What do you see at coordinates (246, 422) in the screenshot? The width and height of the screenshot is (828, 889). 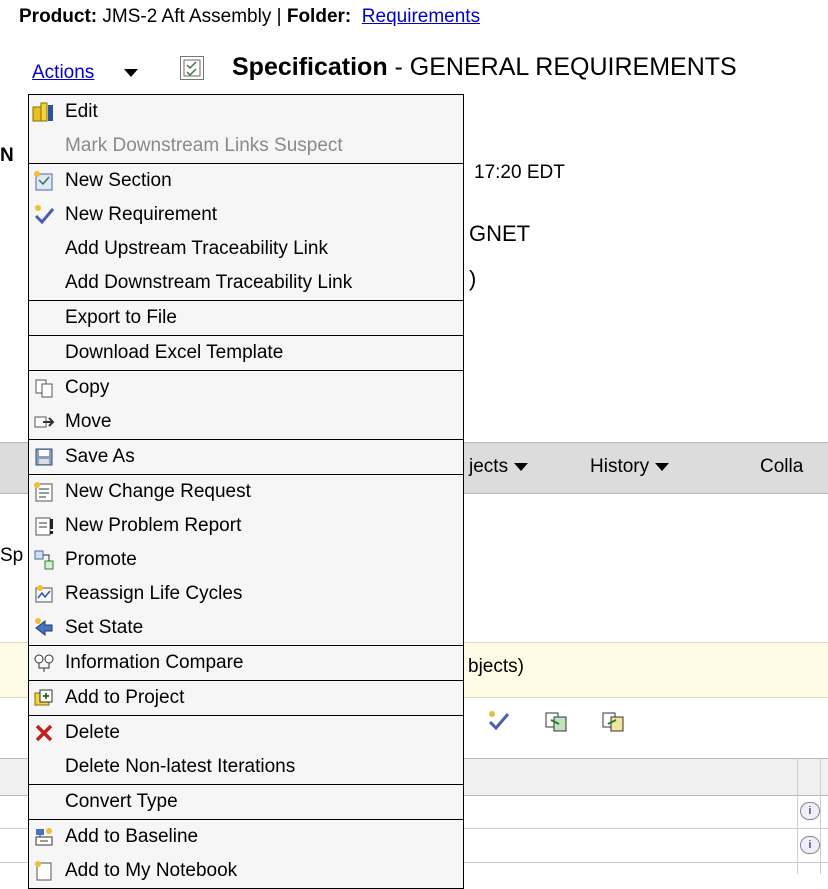 I see `menu-item-move: Move` at bounding box center [246, 422].